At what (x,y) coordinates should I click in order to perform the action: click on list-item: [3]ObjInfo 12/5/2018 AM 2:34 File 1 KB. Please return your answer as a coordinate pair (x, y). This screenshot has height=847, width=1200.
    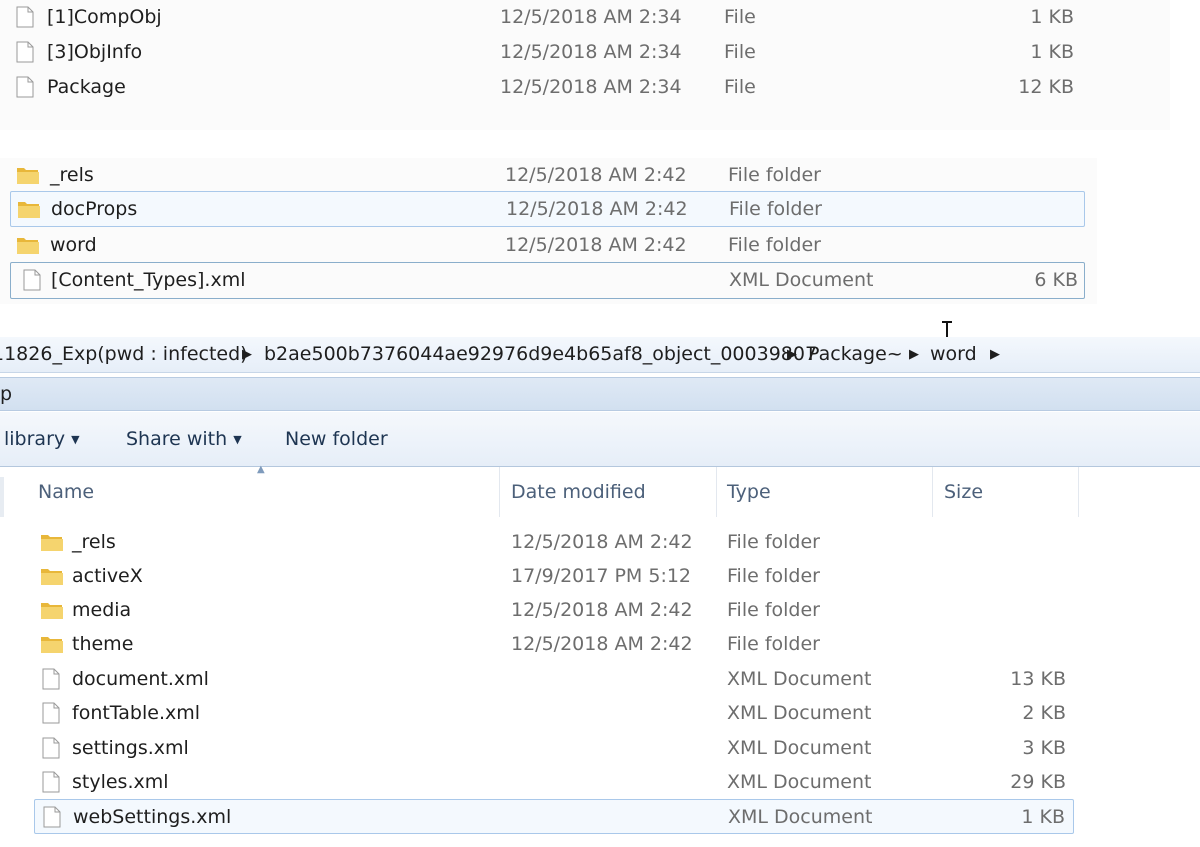
    Looking at the image, I should click on (550, 52).